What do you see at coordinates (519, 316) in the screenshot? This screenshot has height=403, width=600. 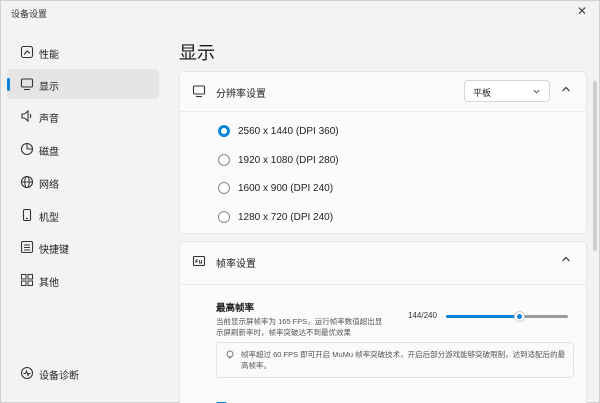 I see `slider-thumb` at bounding box center [519, 316].